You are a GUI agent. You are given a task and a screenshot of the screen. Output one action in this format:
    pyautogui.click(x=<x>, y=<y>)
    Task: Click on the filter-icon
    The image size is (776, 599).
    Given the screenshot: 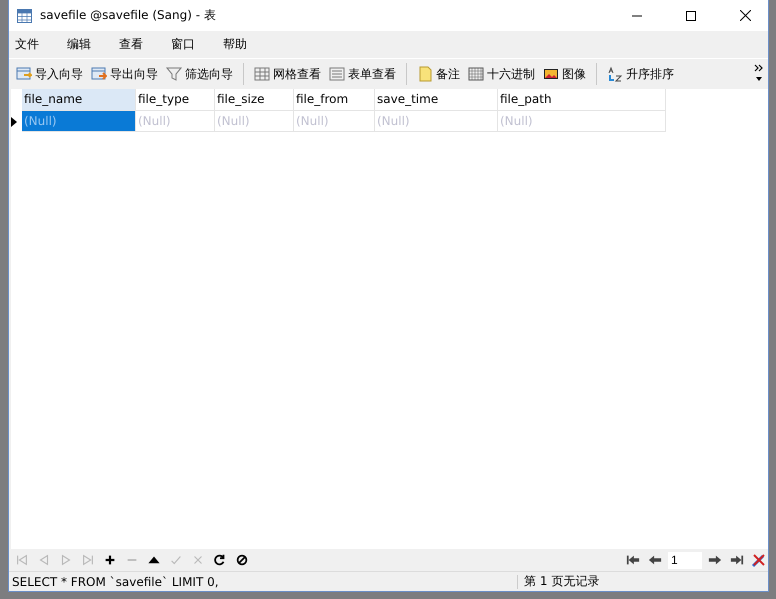 What is the action you would take?
    pyautogui.click(x=174, y=74)
    